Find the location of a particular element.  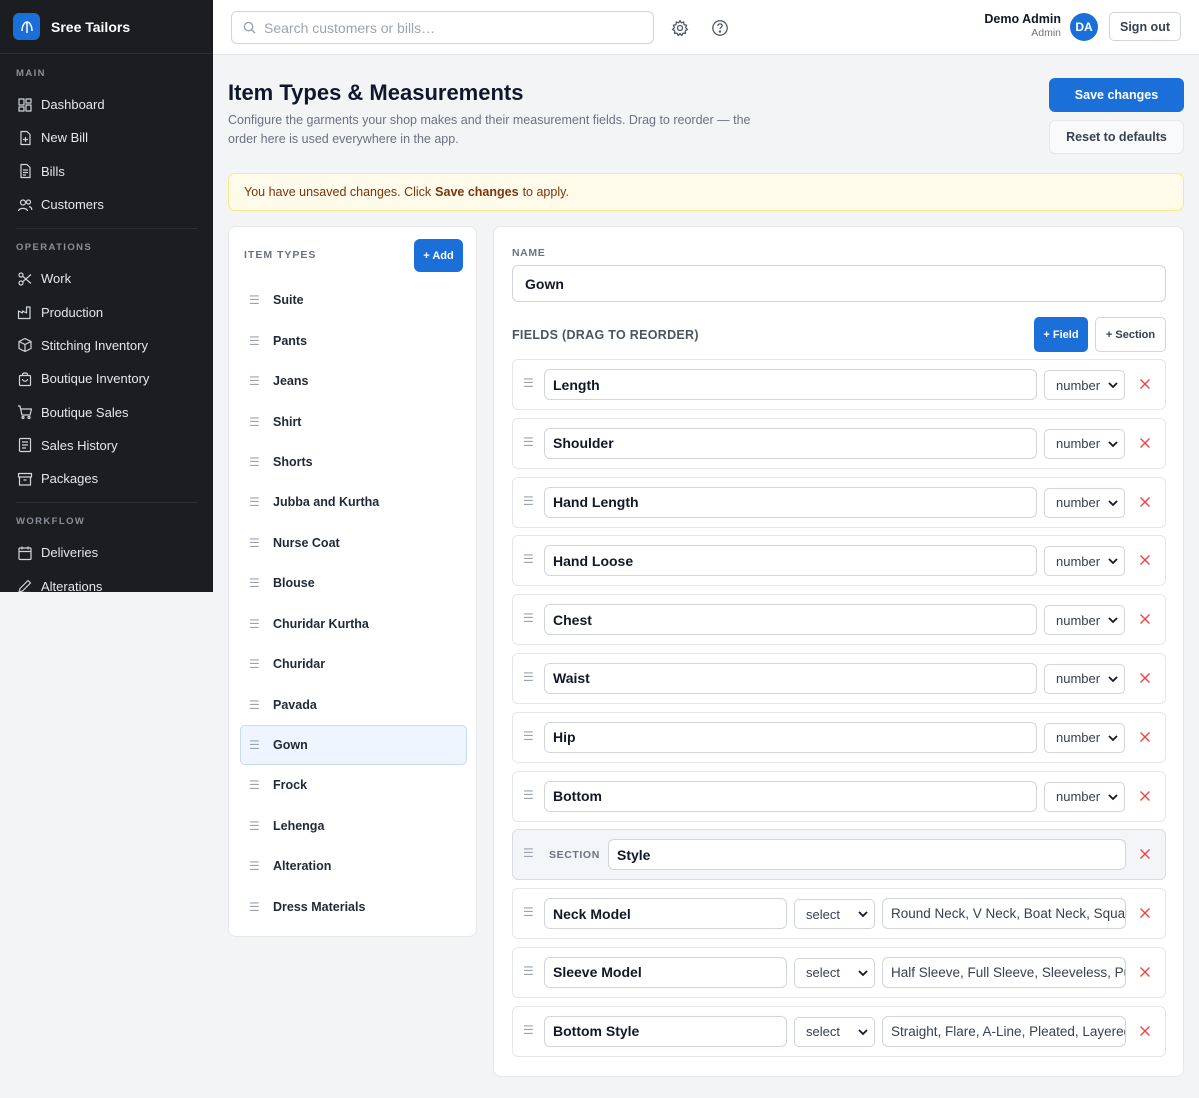

reset-defaults-button: Reset to defaults is located at coordinates (1116, 137).